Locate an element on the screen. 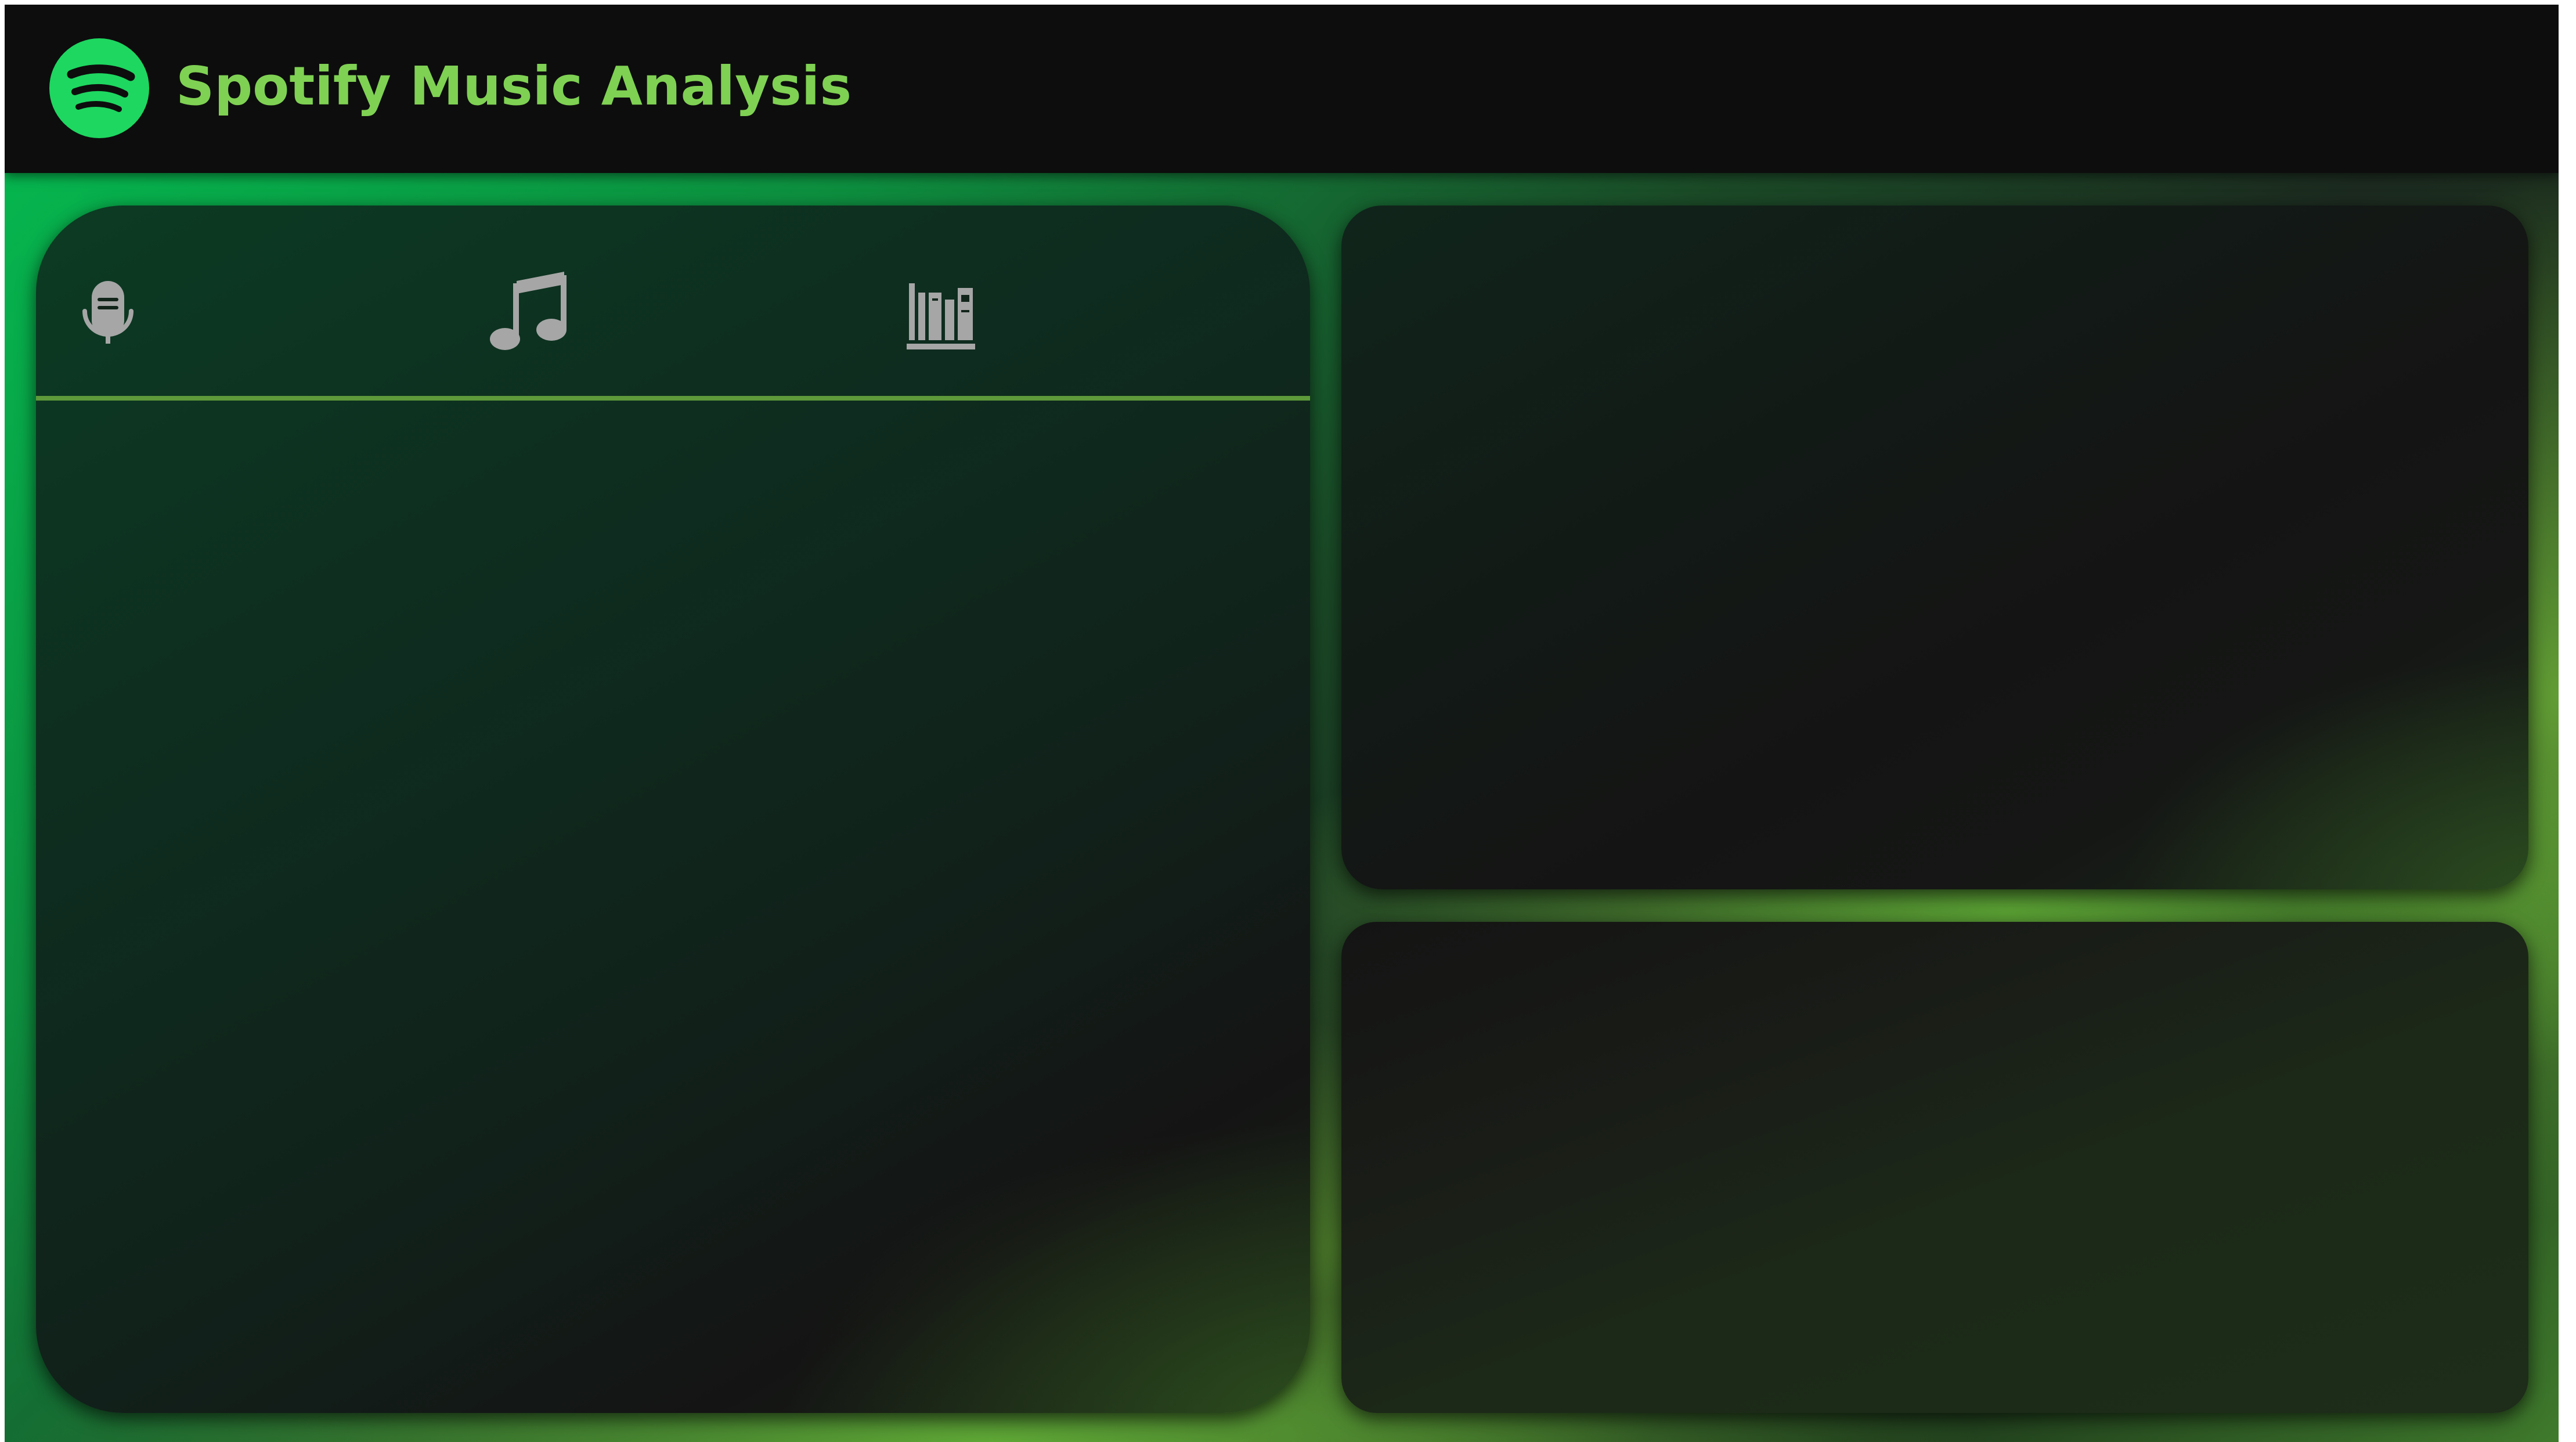 The height and width of the screenshot is (1442, 2576). podcast-microphone-icon is located at coordinates (108, 312).